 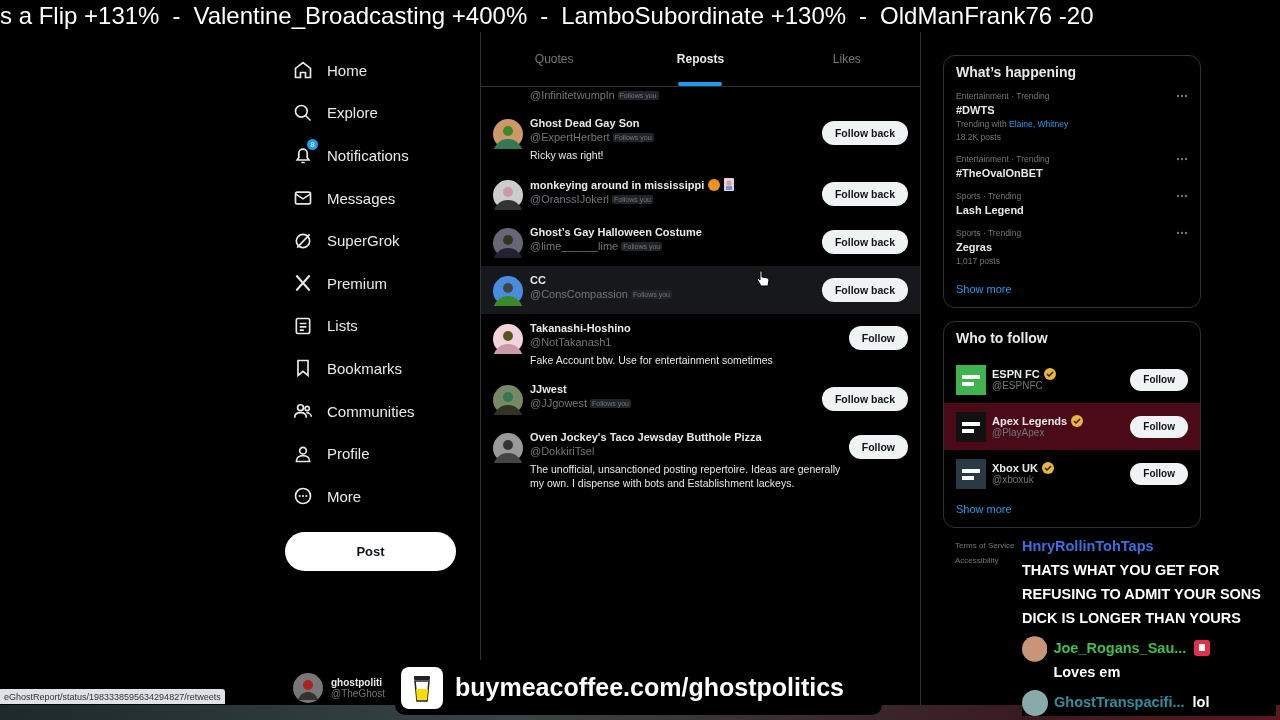 I want to click on chat-username: HnryRollinTohTaps, so click(x=1088, y=546).